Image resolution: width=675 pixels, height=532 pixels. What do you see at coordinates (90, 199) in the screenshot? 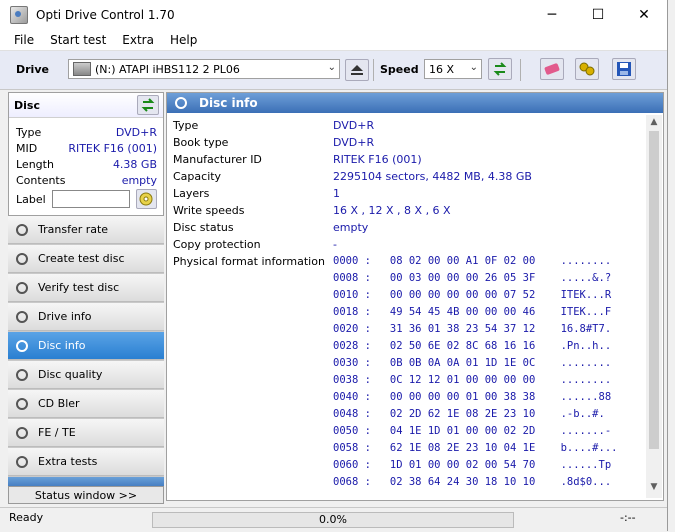
I see `disc-label-input` at bounding box center [90, 199].